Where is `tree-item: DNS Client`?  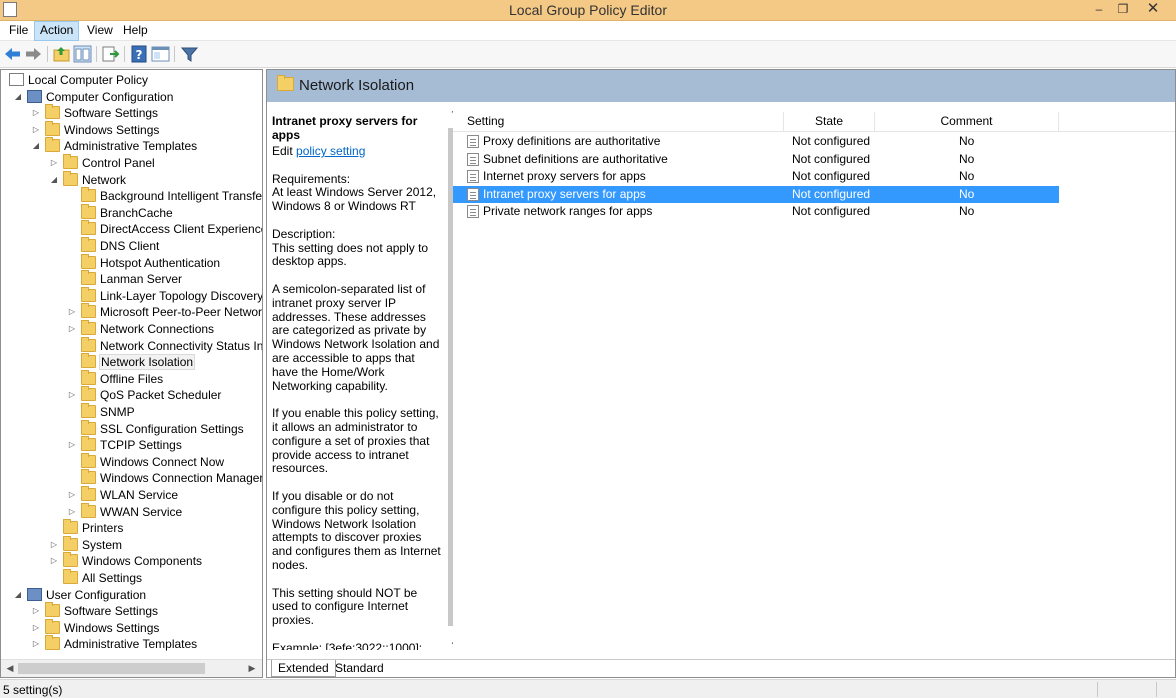 tree-item: DNS Client is located at coordinates (131, 245).